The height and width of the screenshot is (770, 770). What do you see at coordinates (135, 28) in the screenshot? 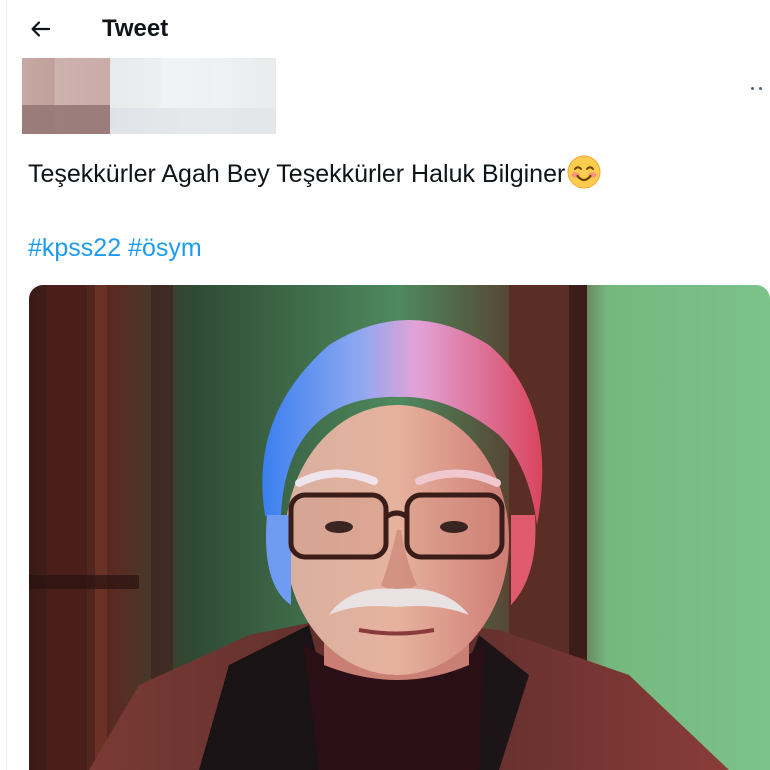
I see `page-title: Tweet` at bounding box center [135, 28].